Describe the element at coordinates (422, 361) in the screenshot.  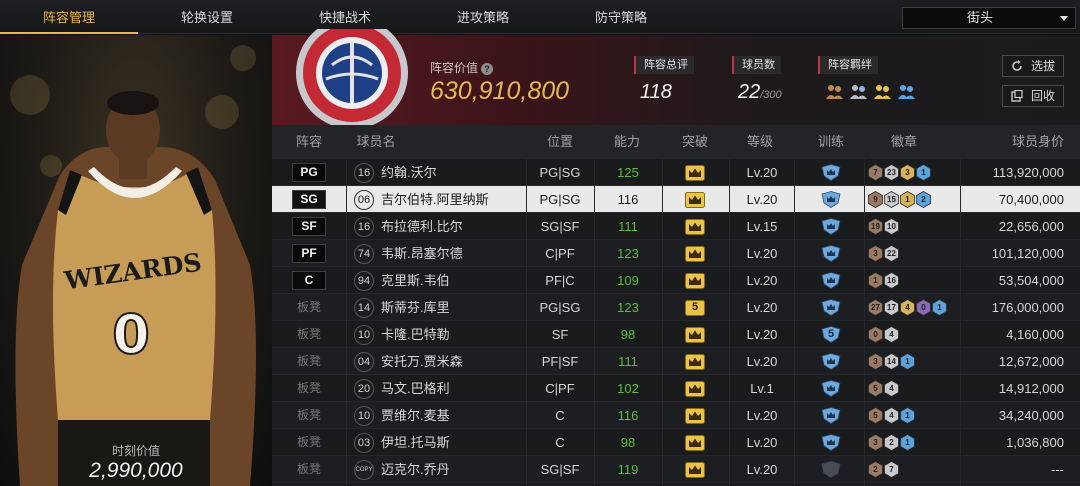
I see `player-name: 安托万.贾米森` at that location.